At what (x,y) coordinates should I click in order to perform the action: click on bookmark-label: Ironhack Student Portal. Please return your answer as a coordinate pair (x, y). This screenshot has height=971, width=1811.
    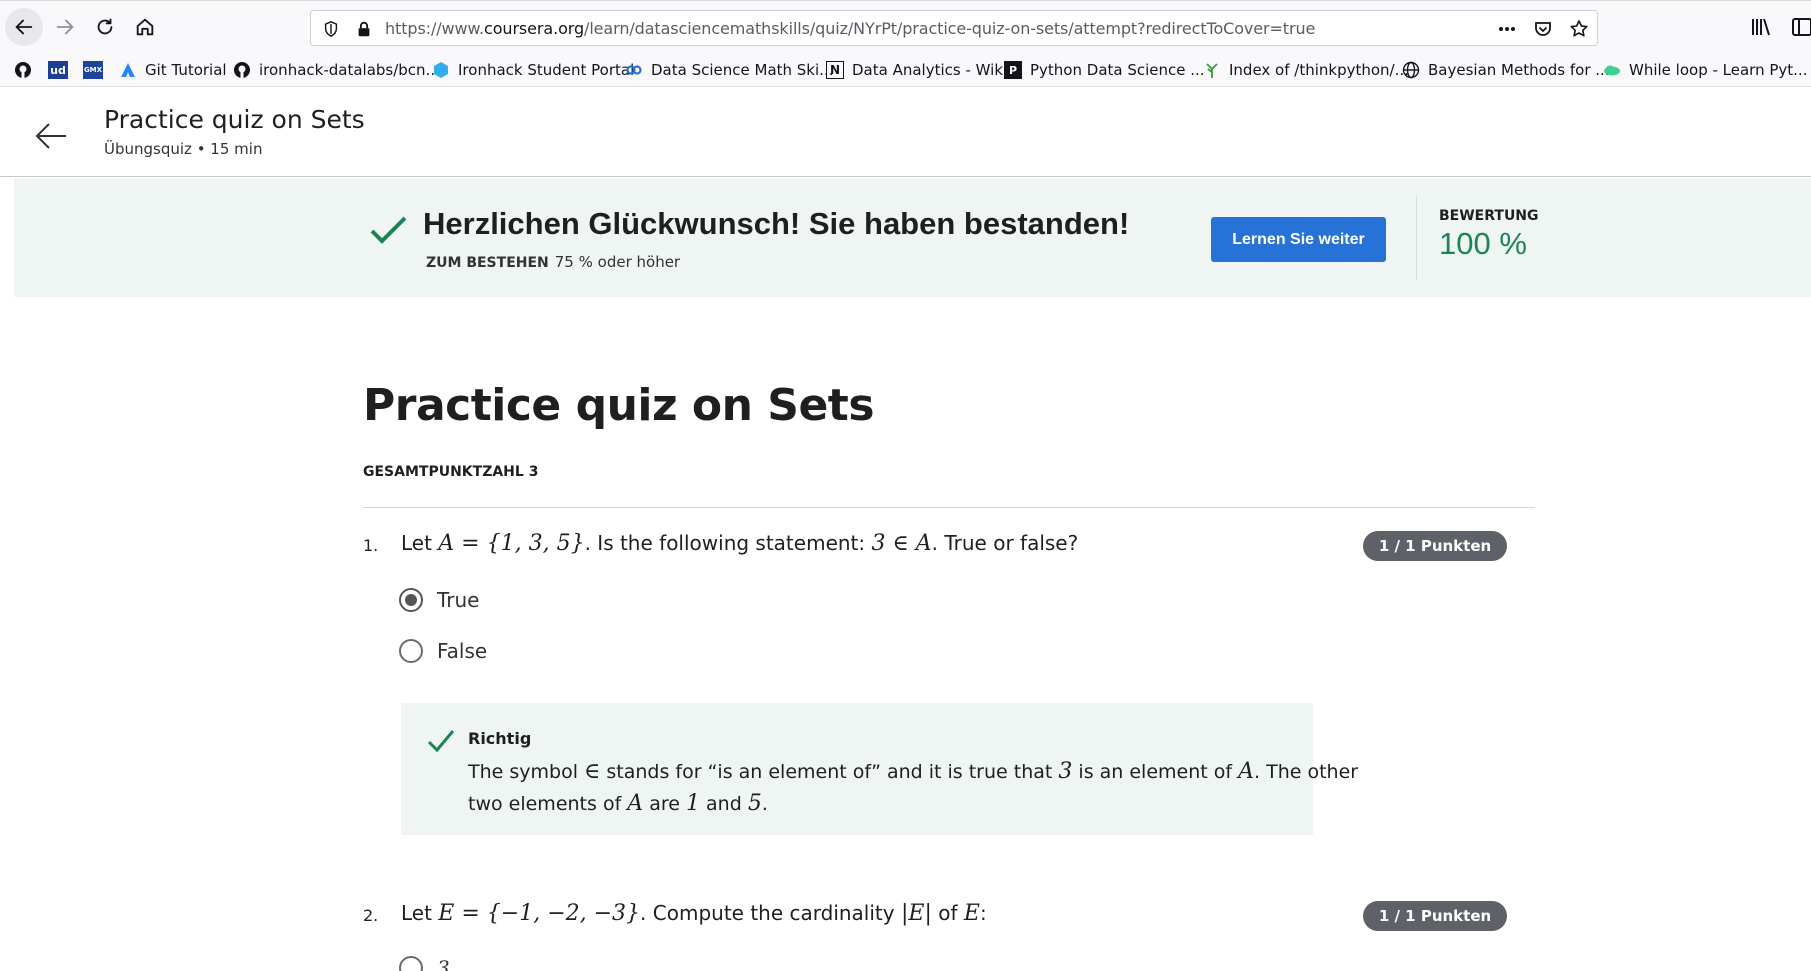
    Looking at the image, I should click on (546, 70).